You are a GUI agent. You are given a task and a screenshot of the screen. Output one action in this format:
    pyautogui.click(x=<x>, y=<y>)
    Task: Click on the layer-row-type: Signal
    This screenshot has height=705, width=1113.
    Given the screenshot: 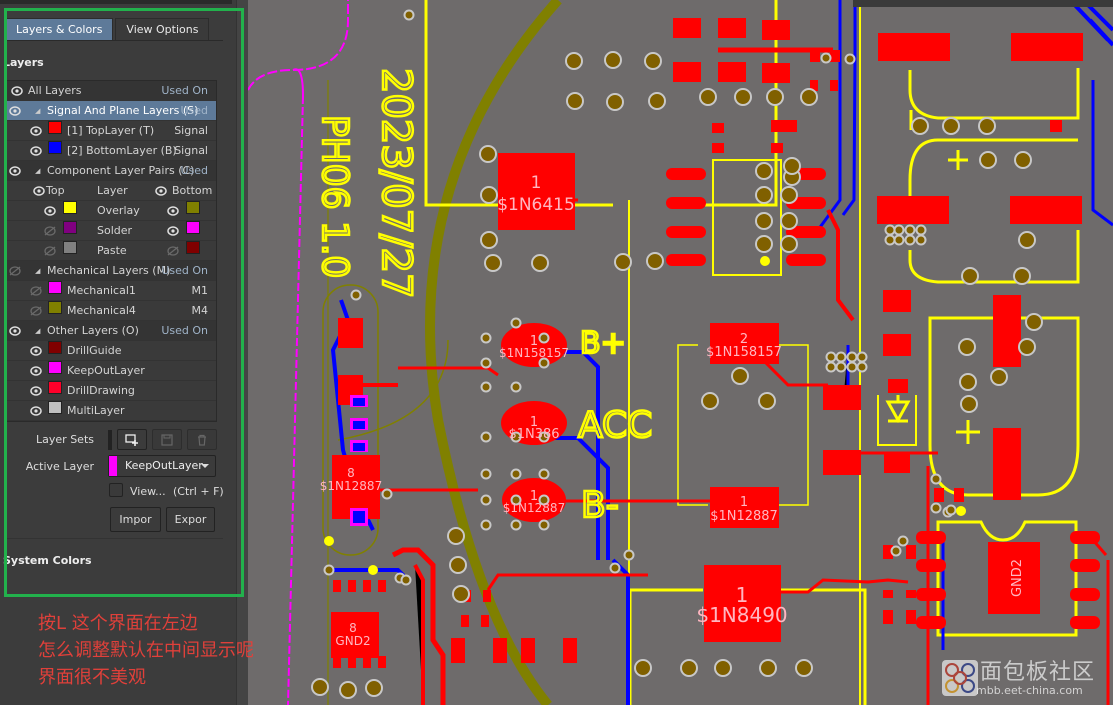 What is the action you would take?
    pyautogui.click(x=191, y=130)
    